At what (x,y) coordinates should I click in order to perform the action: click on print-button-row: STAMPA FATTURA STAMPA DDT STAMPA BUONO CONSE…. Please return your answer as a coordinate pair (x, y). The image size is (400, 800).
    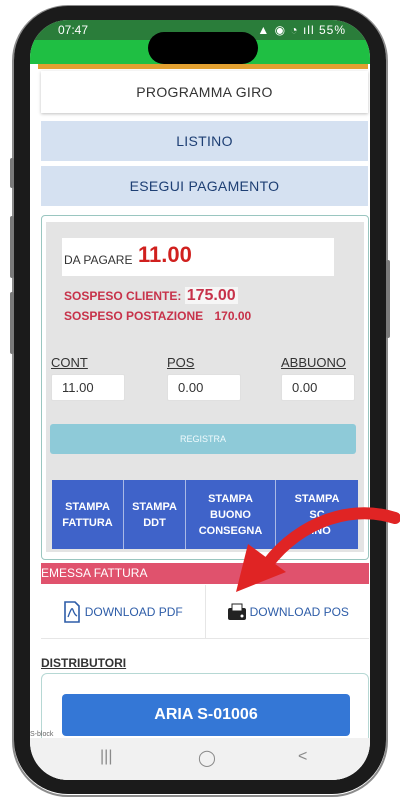
    Looking at the image, I should click on (205, 514).